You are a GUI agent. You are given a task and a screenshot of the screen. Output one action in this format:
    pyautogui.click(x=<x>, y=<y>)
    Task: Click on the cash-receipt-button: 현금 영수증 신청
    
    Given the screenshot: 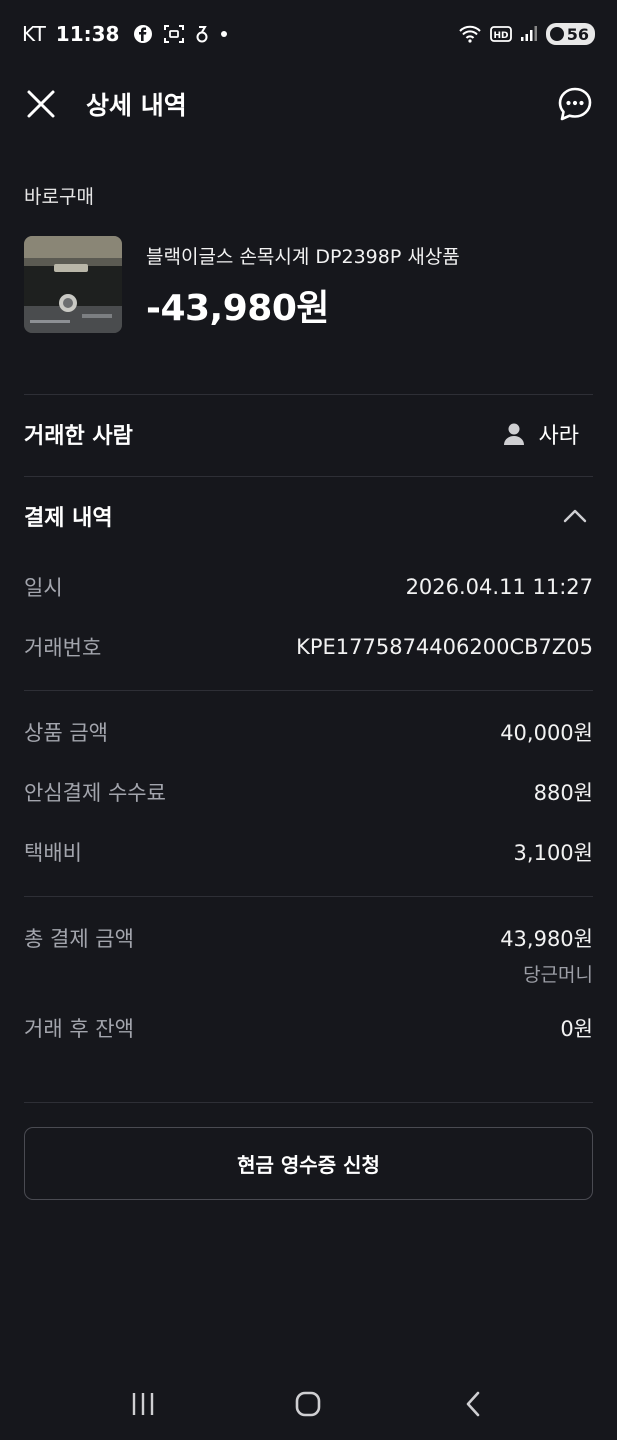 What is the action you would take?
    pyautogui.click(x=308, y=1163)
    